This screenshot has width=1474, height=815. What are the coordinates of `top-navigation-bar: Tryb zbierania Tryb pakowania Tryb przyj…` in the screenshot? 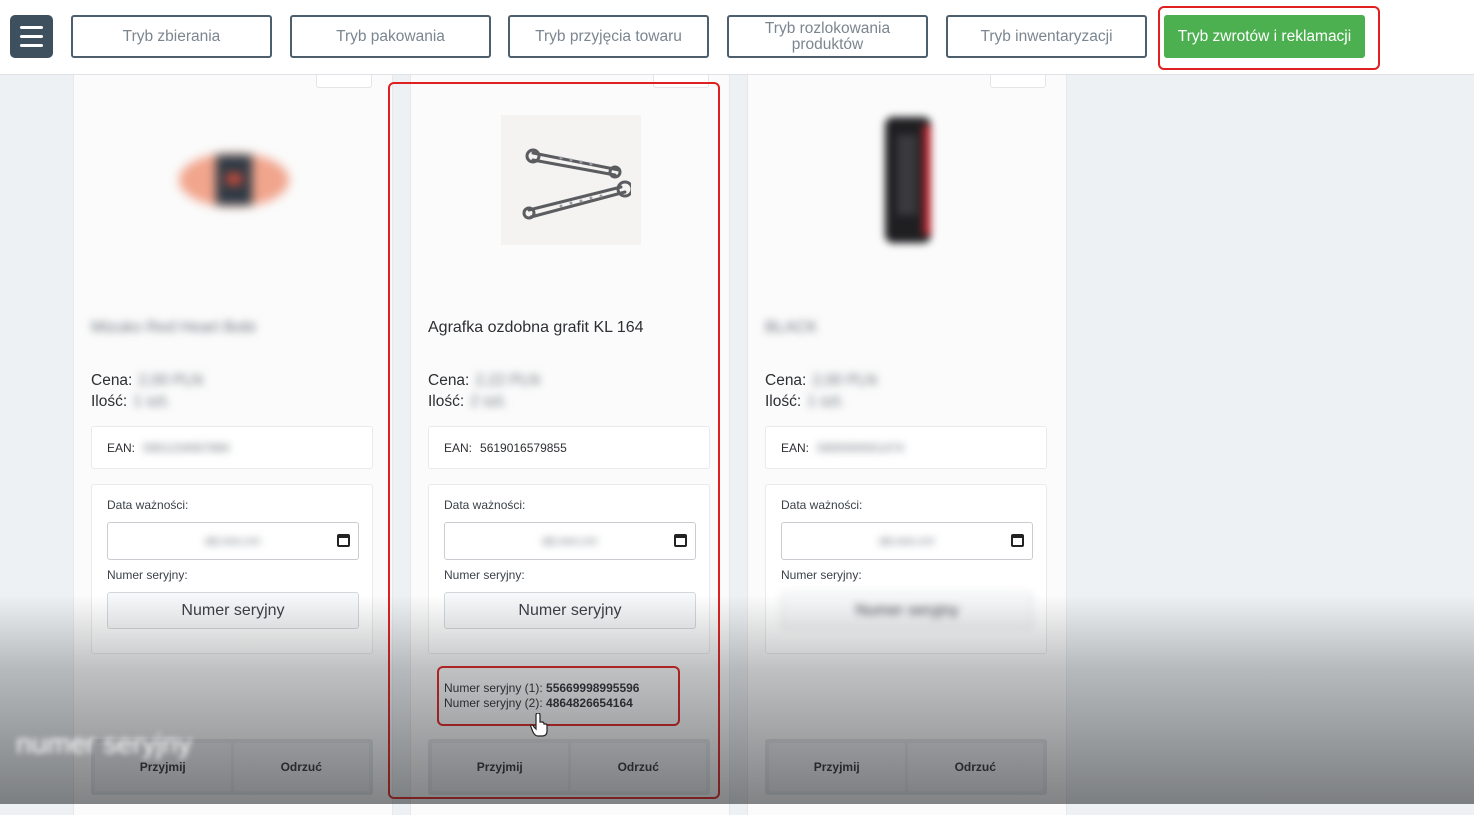 It's located at (737, 37).